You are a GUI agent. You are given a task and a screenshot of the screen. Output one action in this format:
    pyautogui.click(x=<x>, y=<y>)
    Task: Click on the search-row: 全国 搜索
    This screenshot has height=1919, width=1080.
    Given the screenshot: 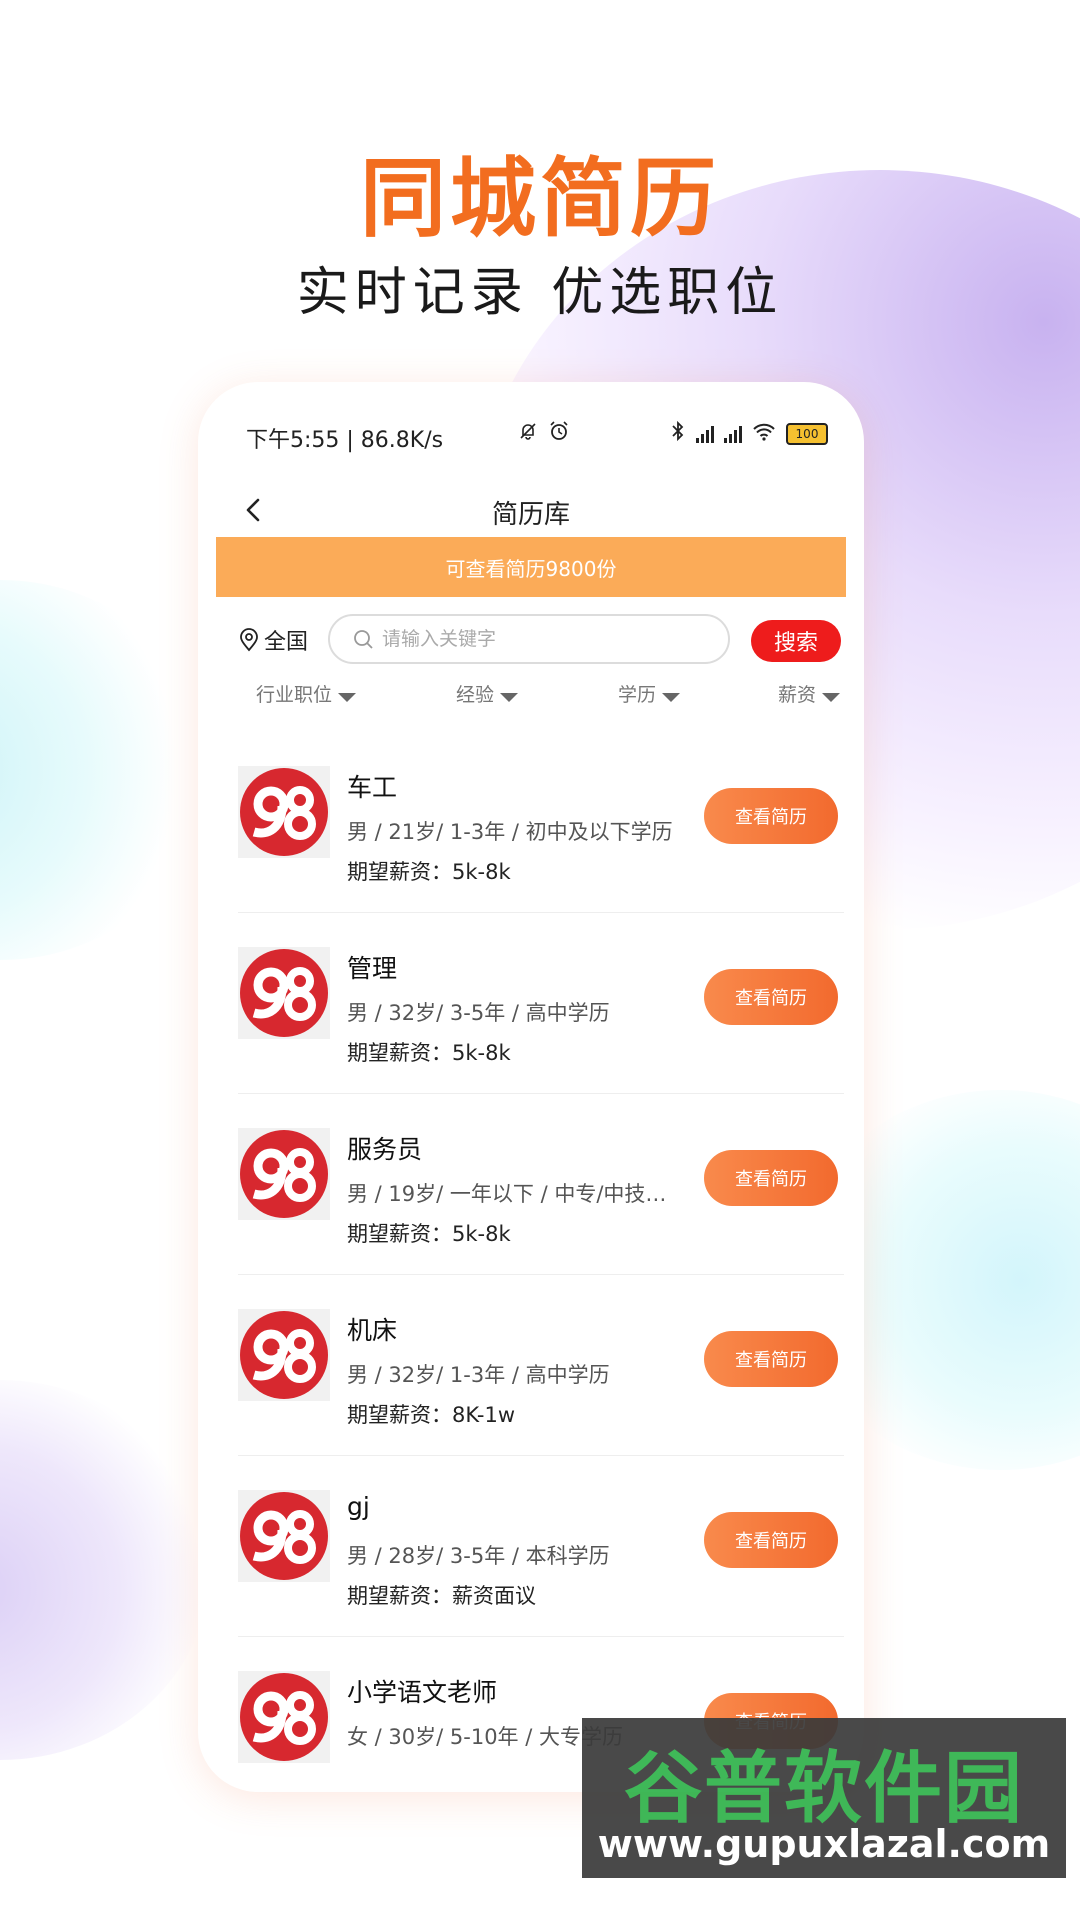 What is the action you would take?
    pyautogui.click(x=531, y=640)
    